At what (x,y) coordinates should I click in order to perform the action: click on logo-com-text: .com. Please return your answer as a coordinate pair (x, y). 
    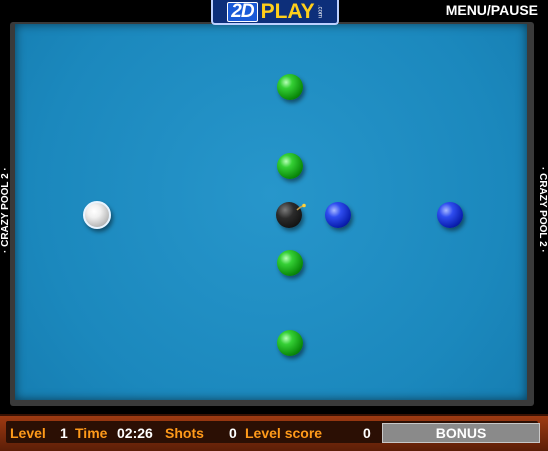
    Looking at the image, I should click on (319, 11).